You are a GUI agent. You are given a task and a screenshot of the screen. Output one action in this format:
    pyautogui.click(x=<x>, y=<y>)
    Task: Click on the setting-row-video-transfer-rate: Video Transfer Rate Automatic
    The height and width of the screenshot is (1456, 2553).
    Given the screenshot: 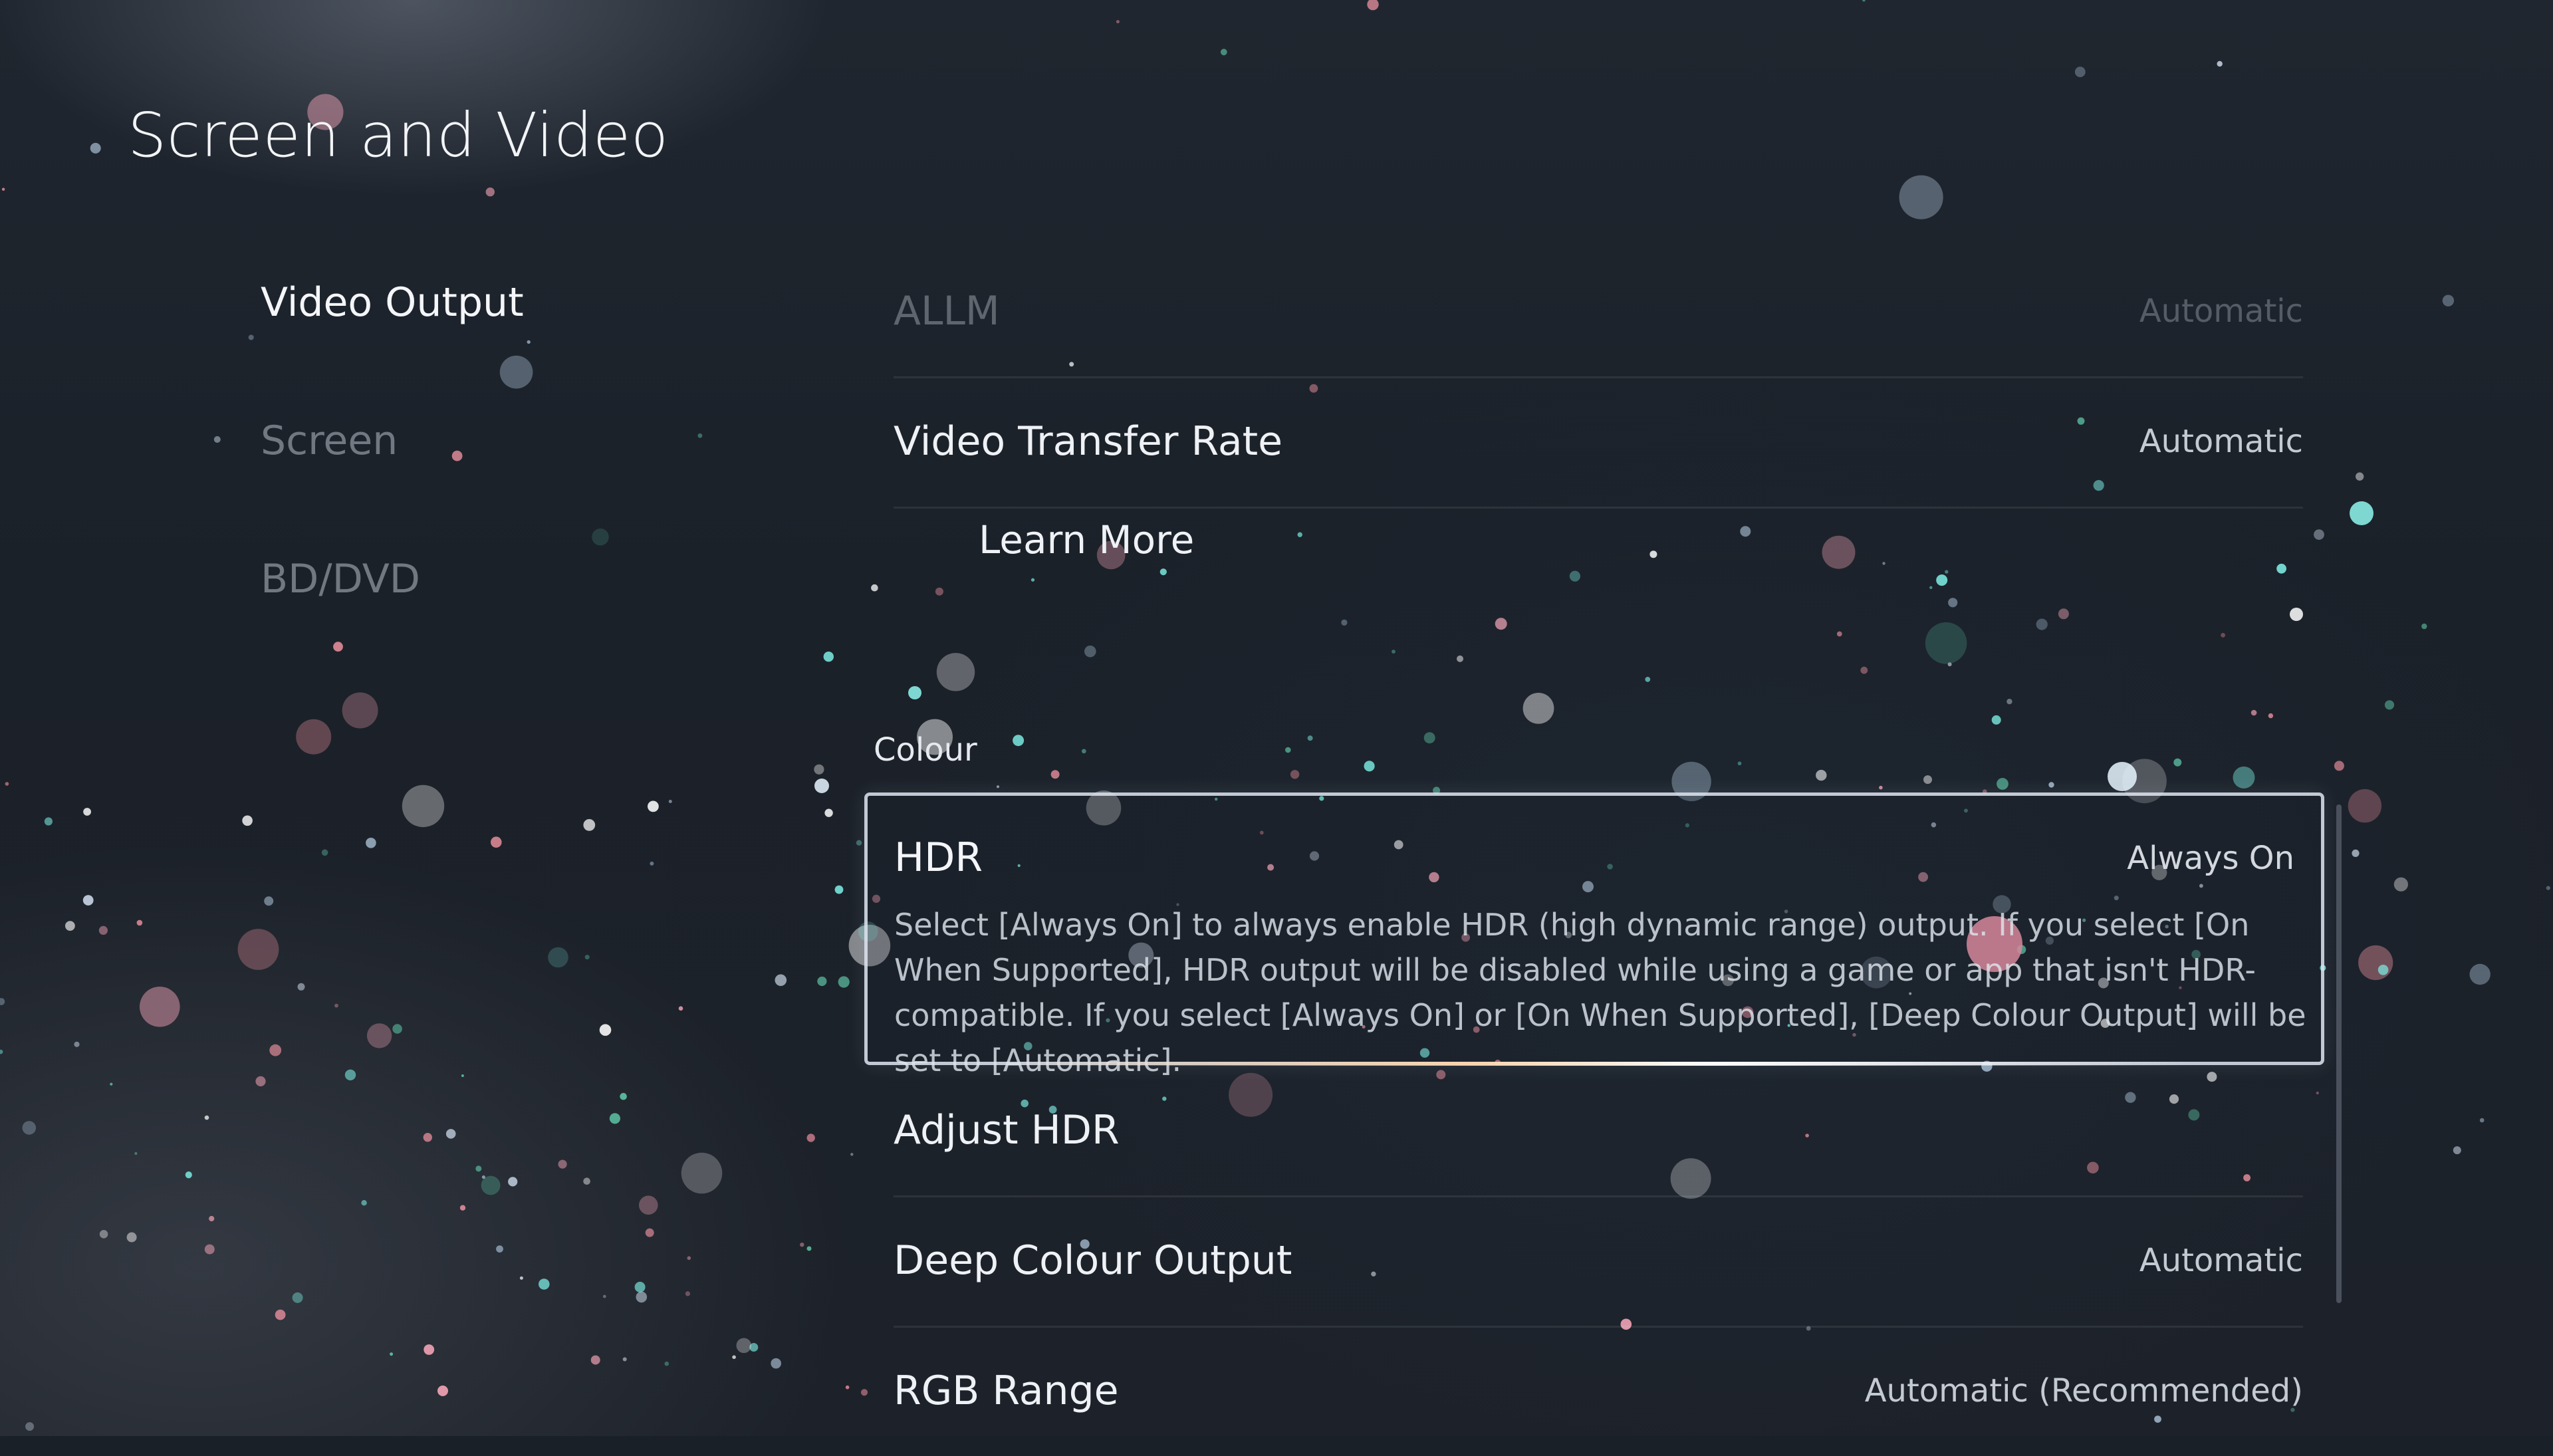 What is the action you would take?
    pyautogui.click(x=1598, y=442)
    